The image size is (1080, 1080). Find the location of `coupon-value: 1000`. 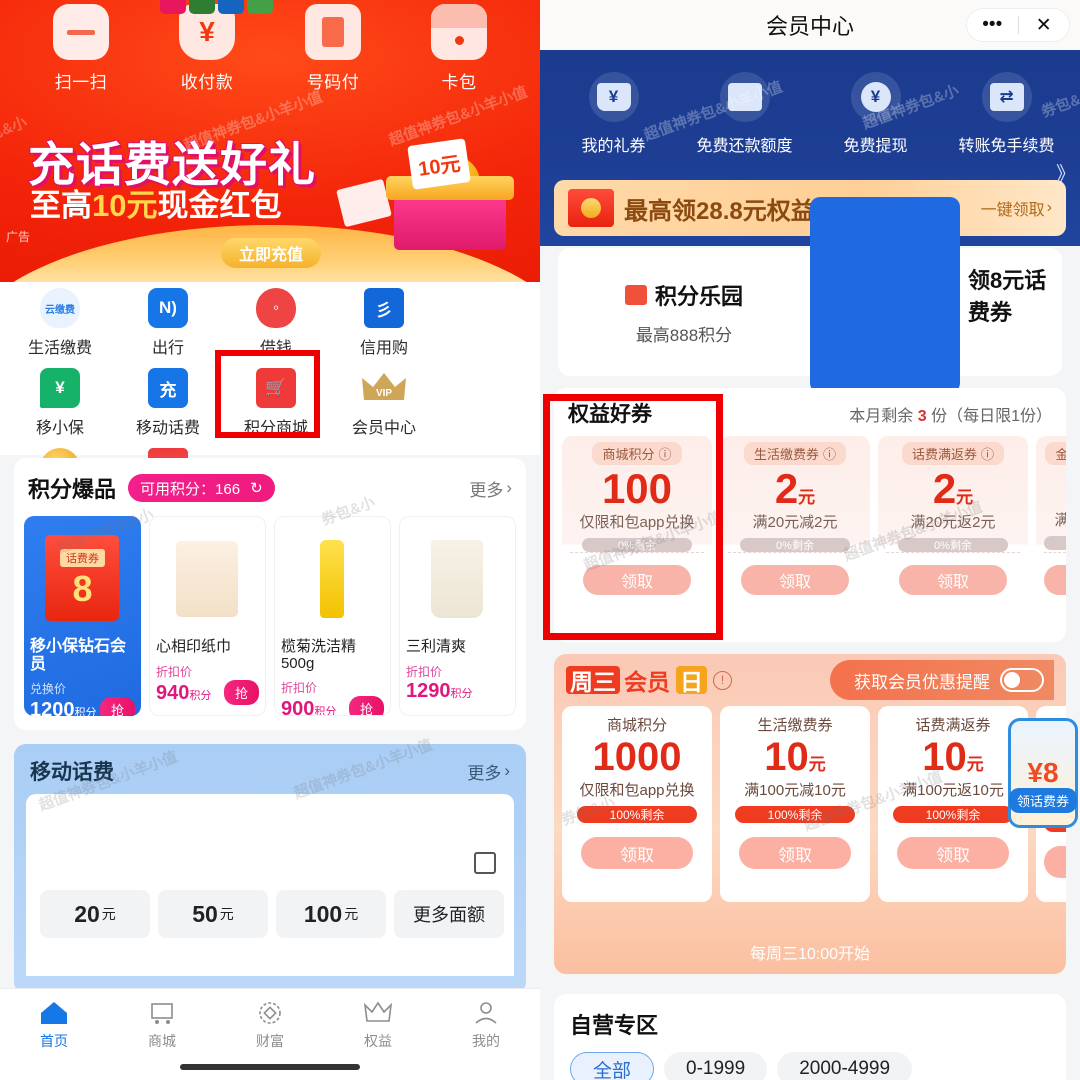

coupon-value: 1000 is located at coordinates (637, 757).